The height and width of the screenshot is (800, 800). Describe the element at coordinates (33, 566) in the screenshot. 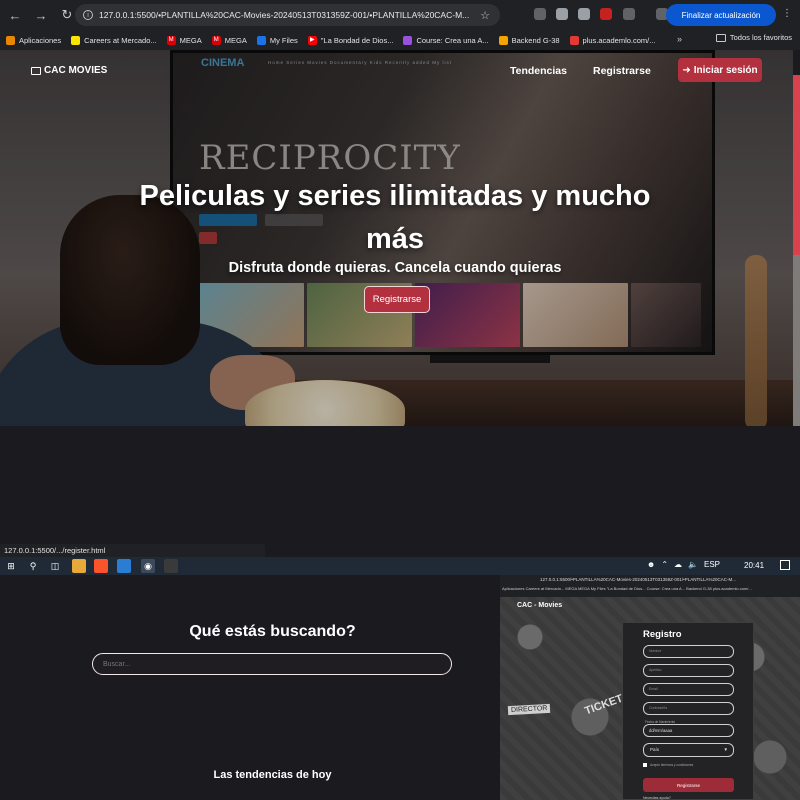

I see `search-icon: ⚲` at that location.